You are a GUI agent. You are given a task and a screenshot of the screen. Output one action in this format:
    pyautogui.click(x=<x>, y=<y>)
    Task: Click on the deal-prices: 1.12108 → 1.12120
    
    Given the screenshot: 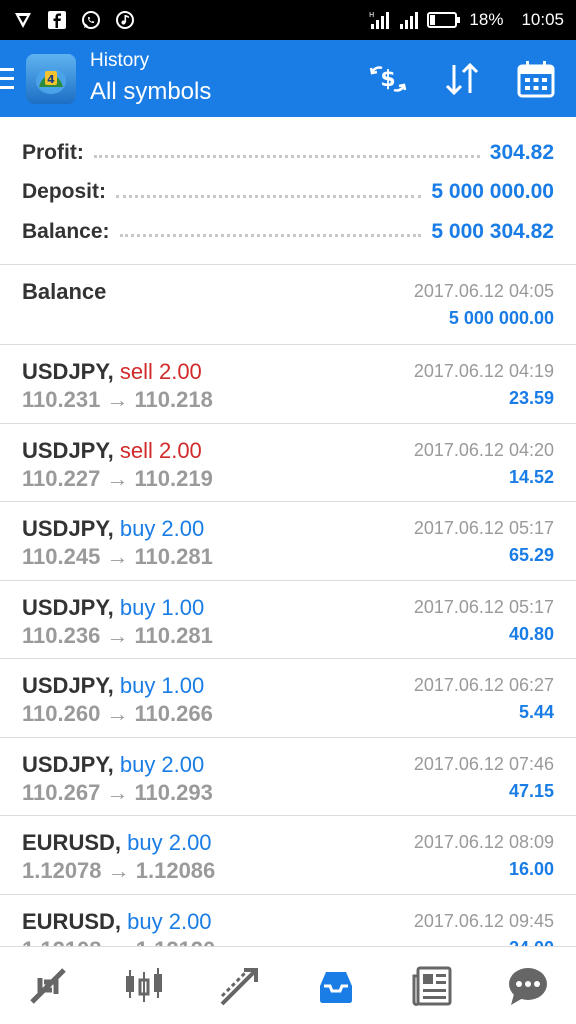 What is the action you would take?
    pyautogui.click(x=118, y=942)
    